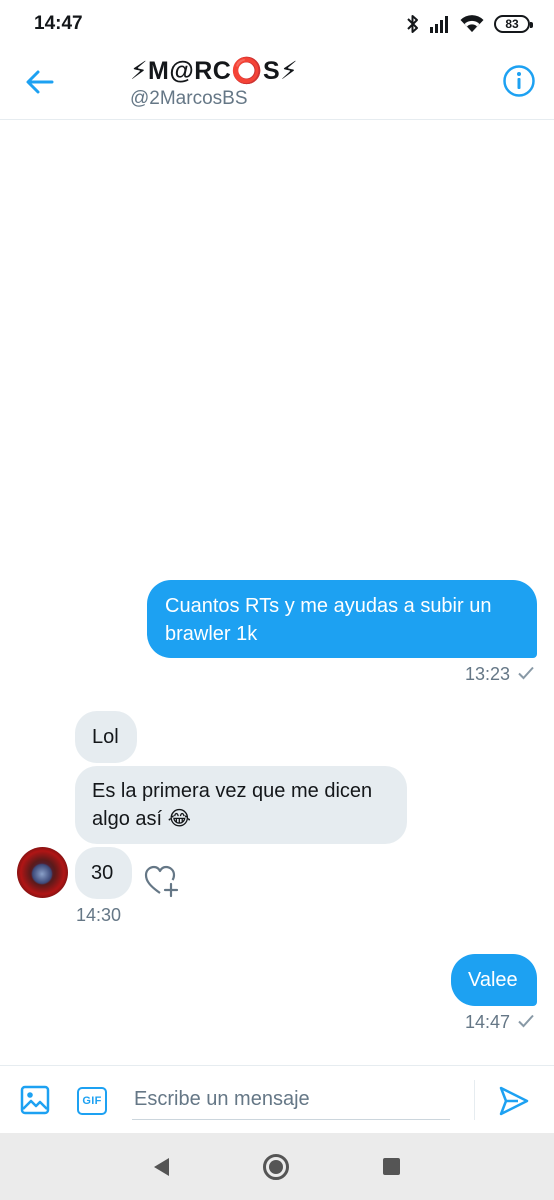 The image size is (554, 1200). I want to click on conversation-title: ⚡M@RC⭕S⚡ @2MarcosBS, so click(214, 83).